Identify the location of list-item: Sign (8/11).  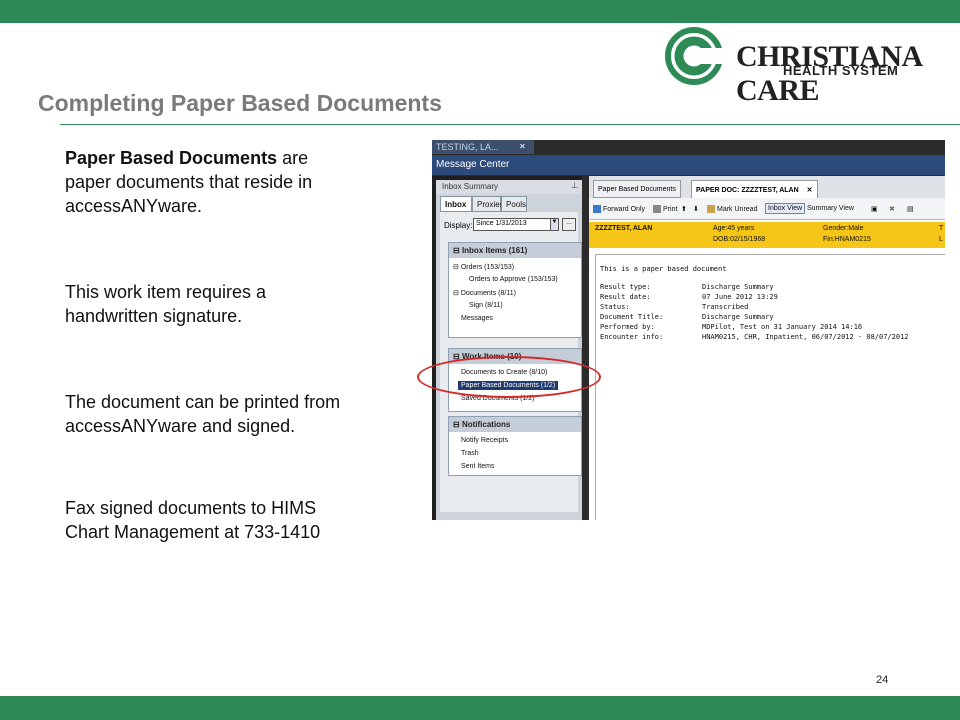
(486, 305).